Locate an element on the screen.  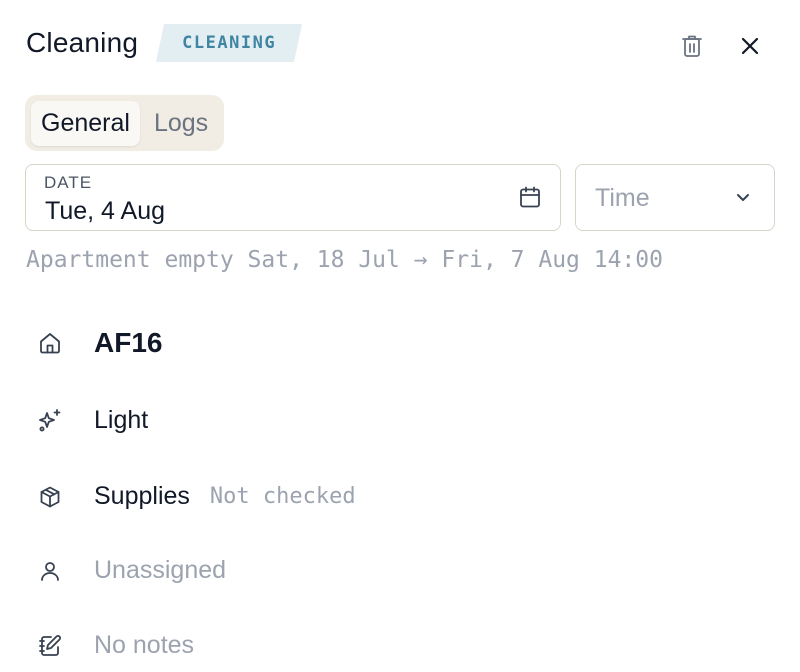
calendar-icon is located at coordinates (530, 197).